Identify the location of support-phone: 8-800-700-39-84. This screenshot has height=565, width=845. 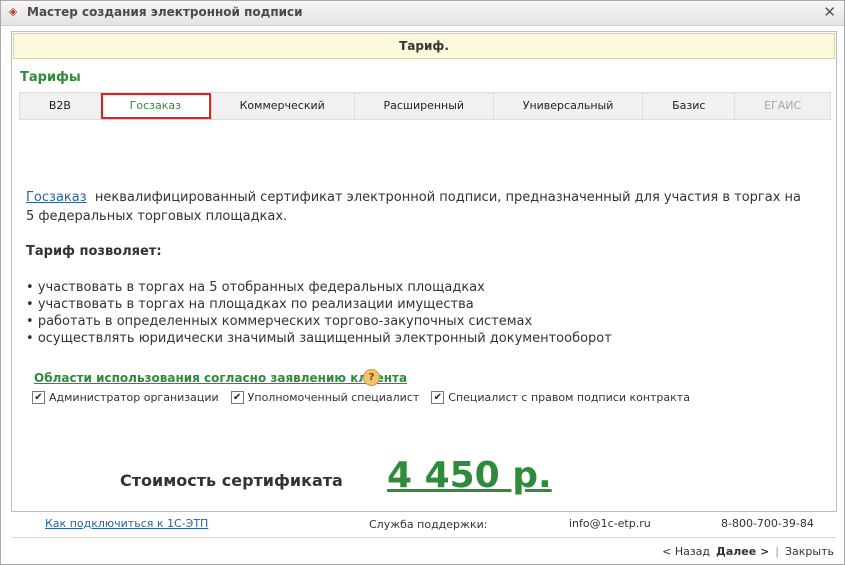
(767, 523).